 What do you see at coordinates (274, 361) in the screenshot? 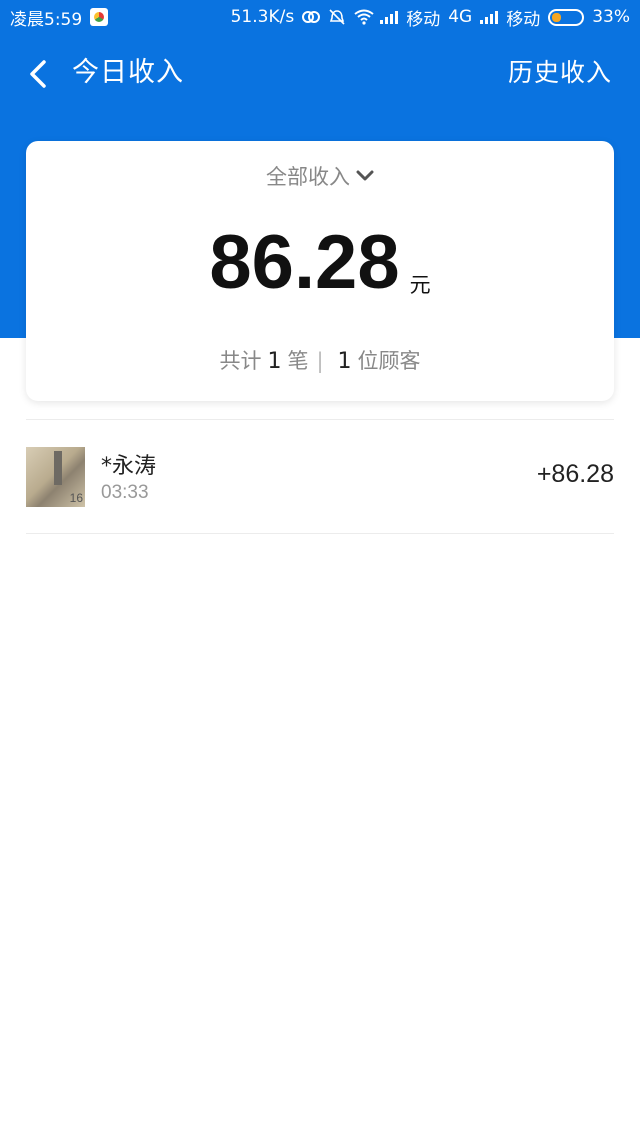
I see `transaction-count: 1` at bounding box center [274, 361].